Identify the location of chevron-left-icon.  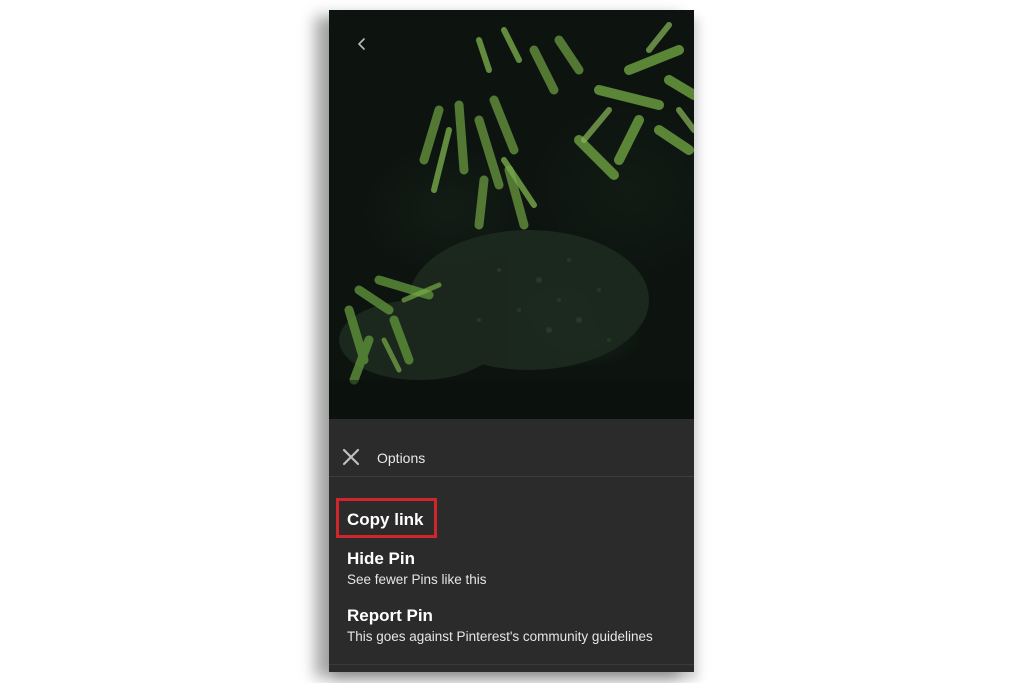
(362, 44).